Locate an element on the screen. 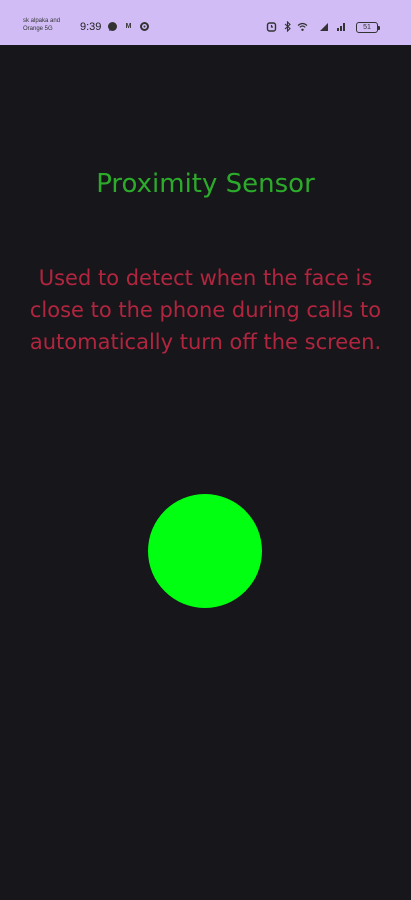  alarm-icon is located at coordinates (271, 26).